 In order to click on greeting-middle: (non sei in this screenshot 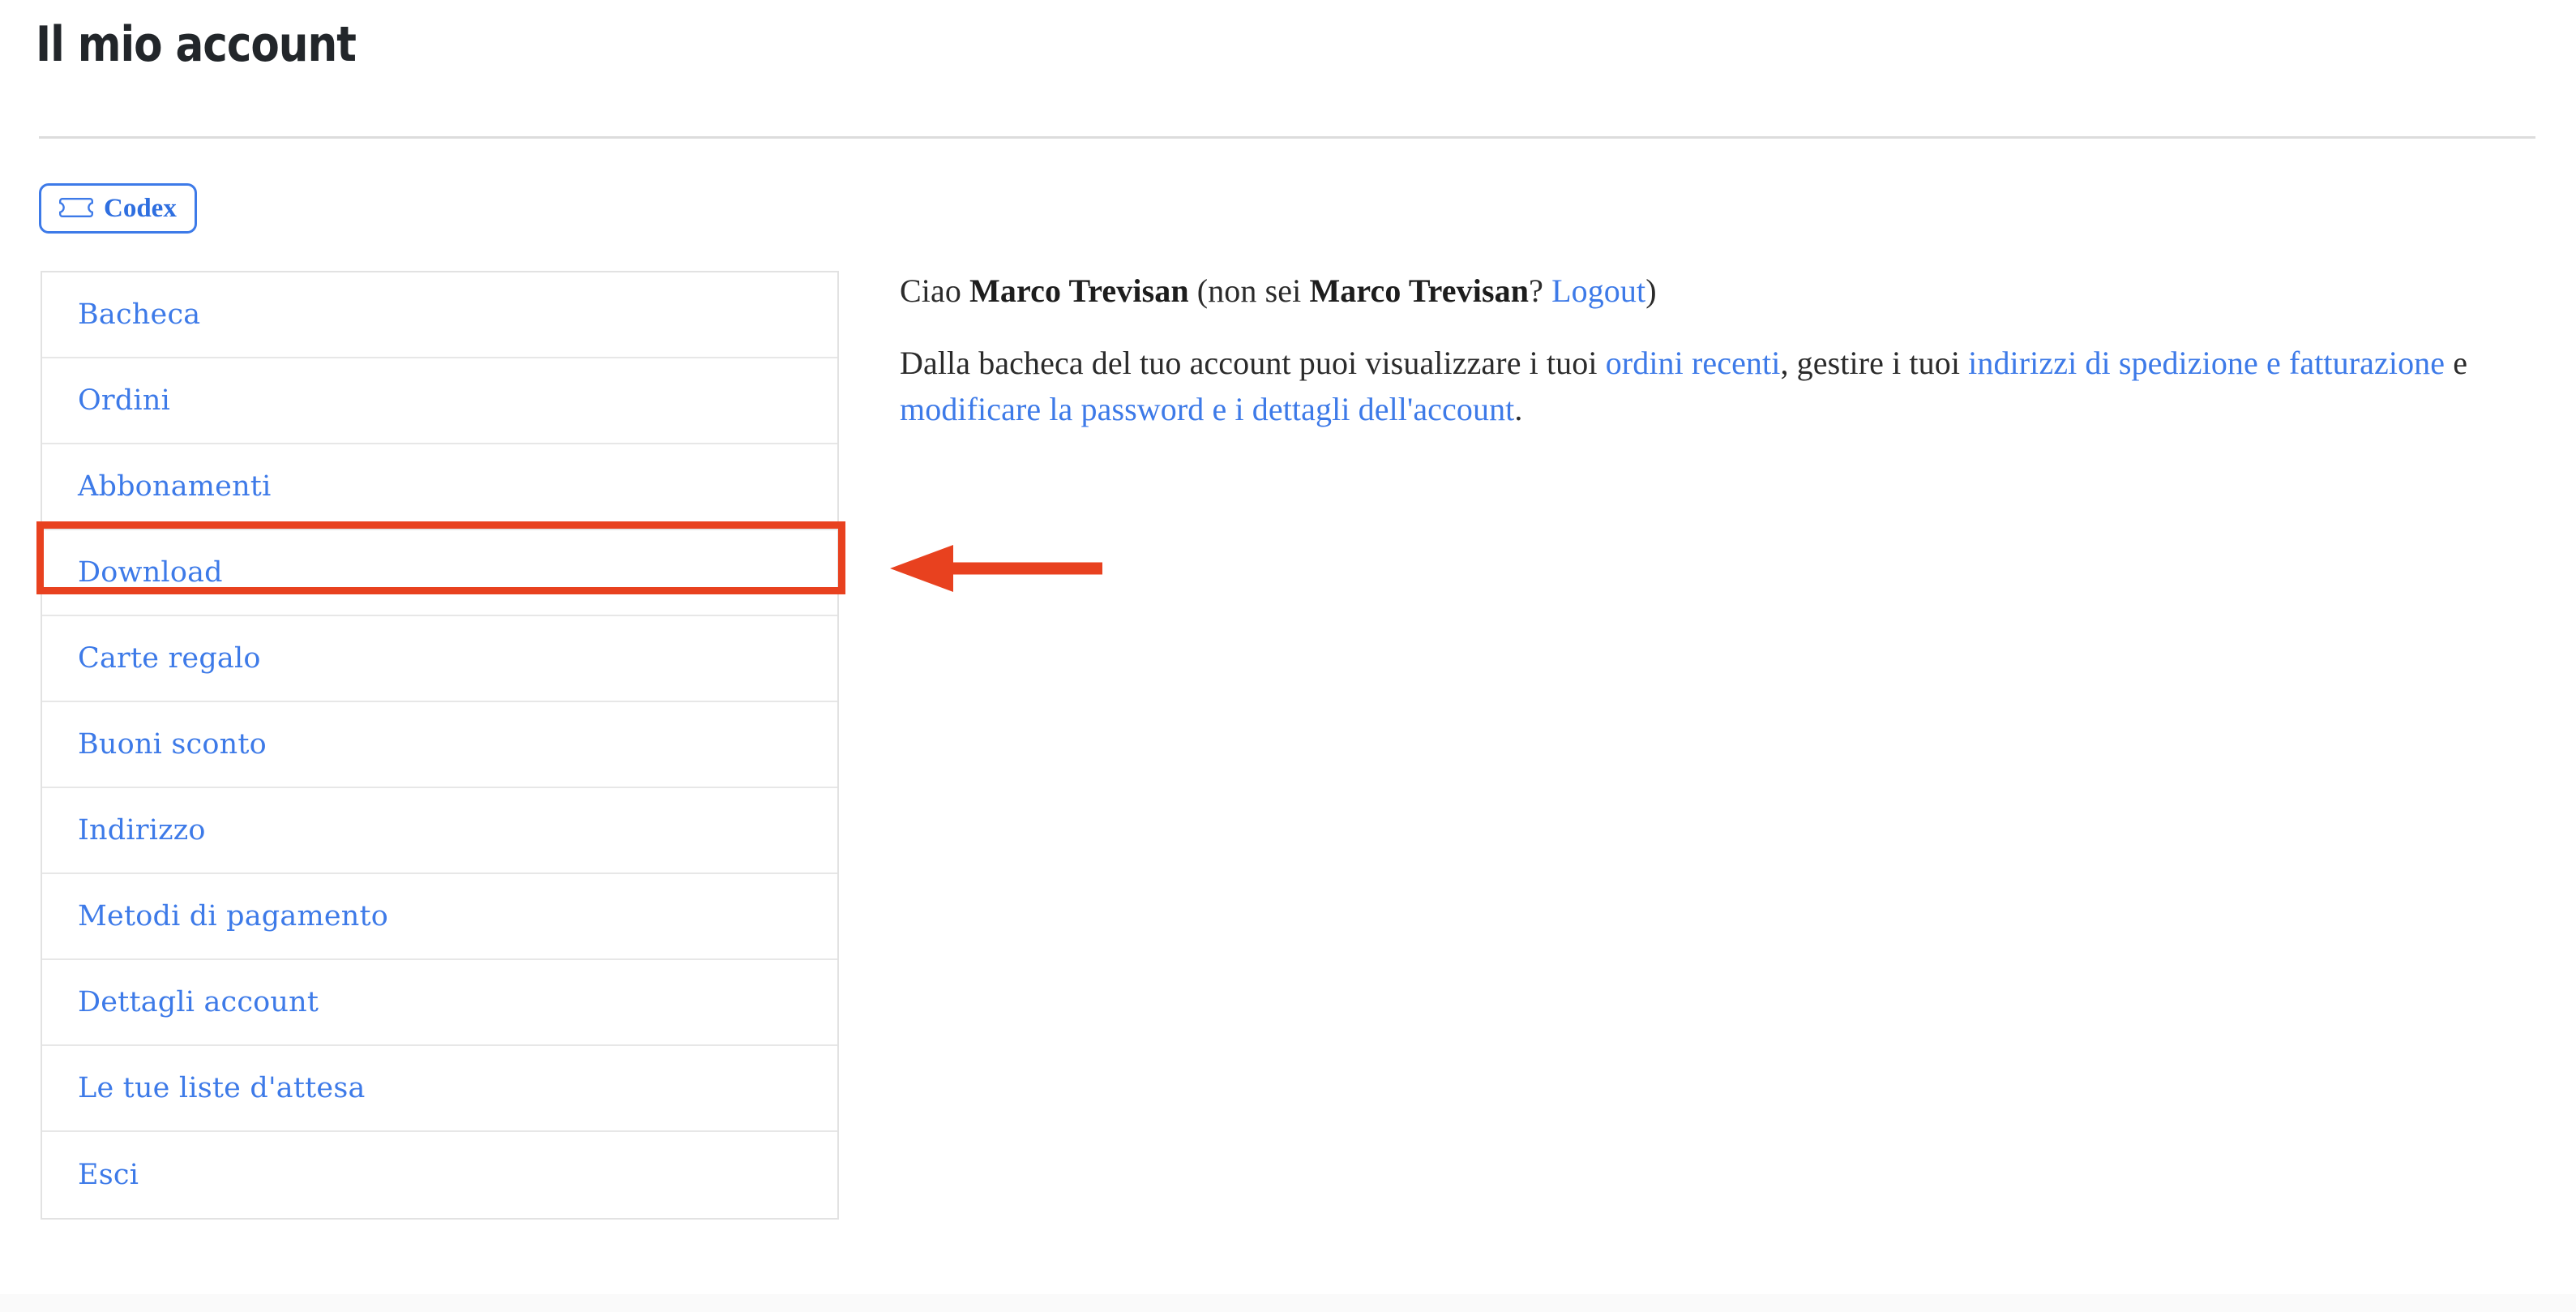, I will do `click(1249, 290)`.